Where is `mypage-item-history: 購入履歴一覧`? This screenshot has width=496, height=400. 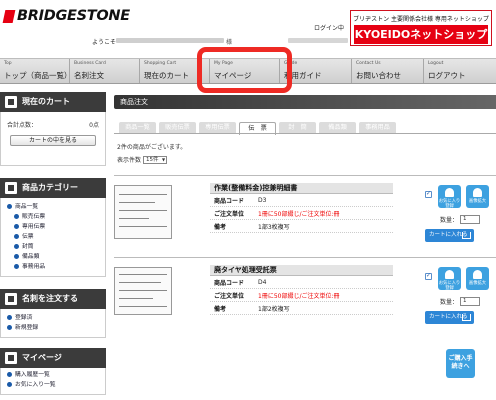
mypage-item-history: 購入履歴一覧 is located at coordinates (53, 375).